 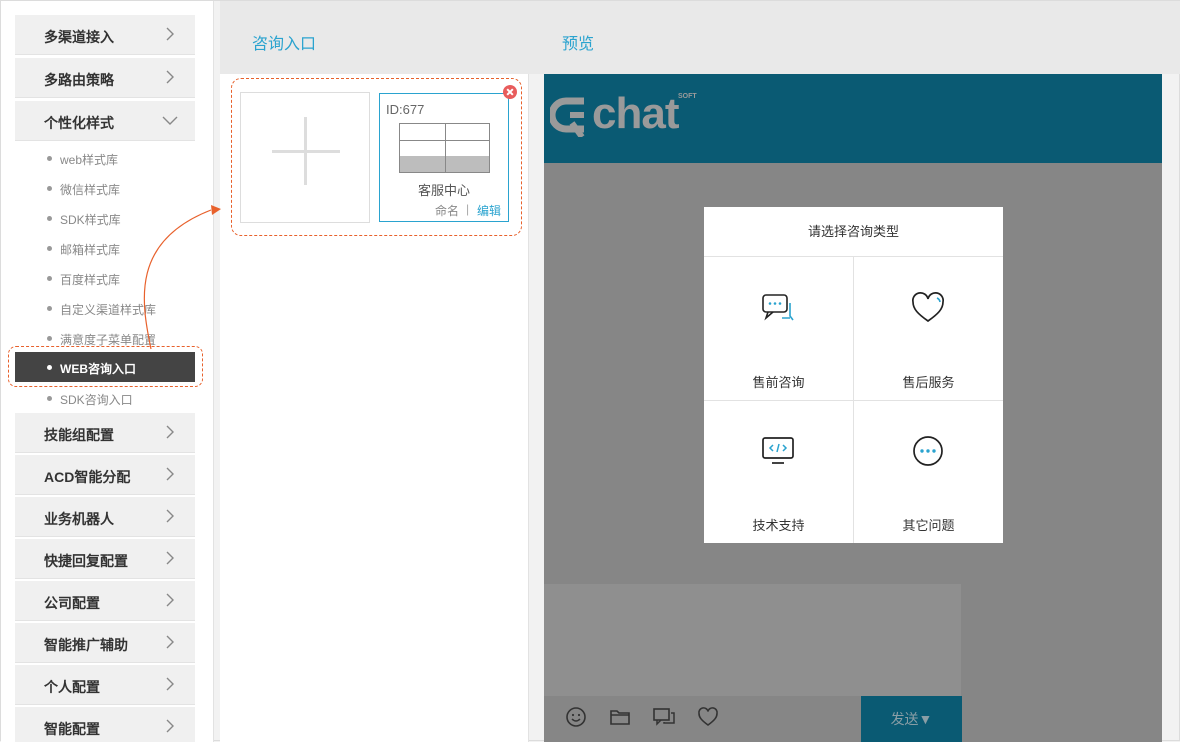 What do you see at coordinates (90, 250) in the screenshot?
I see `sidebar-item-label: 邮箱样式库` at bounding box center [90, 250].